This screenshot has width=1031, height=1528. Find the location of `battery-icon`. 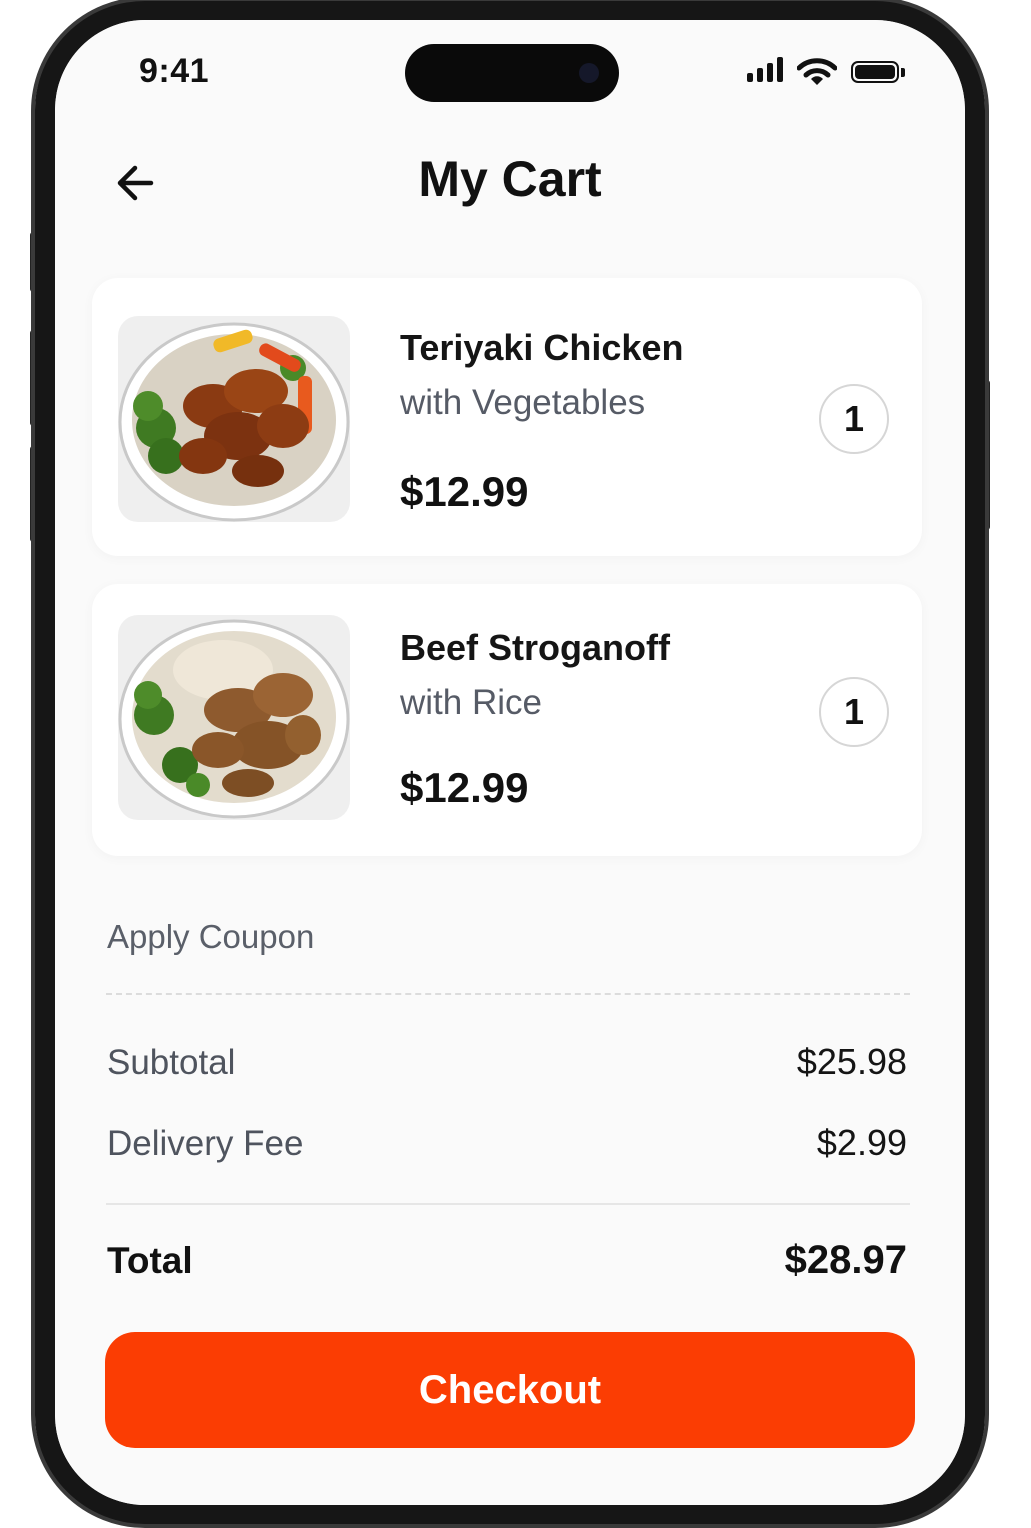

battery-icon is located at coordinates (875, 72).